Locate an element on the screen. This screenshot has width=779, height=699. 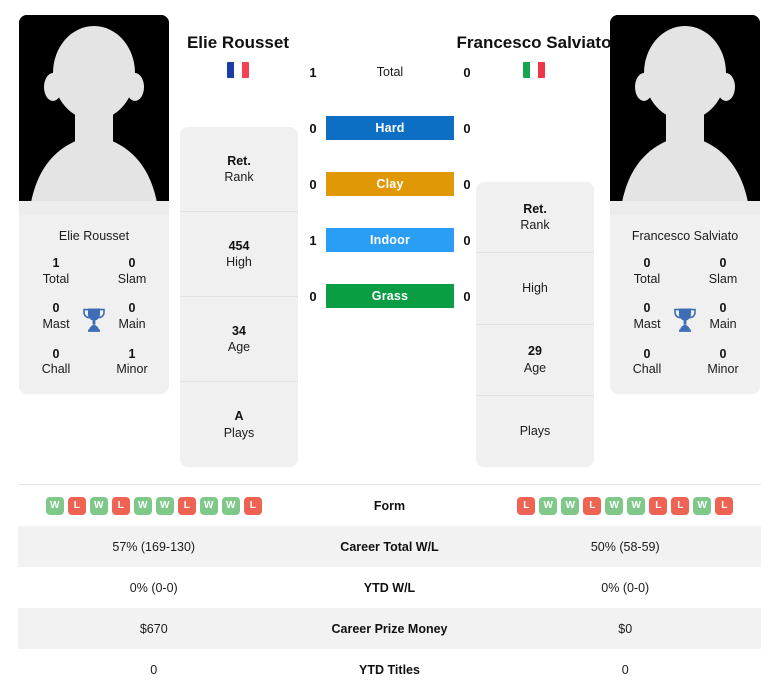
stat-label: Career Total W/L is located at coordinates (389, 546).